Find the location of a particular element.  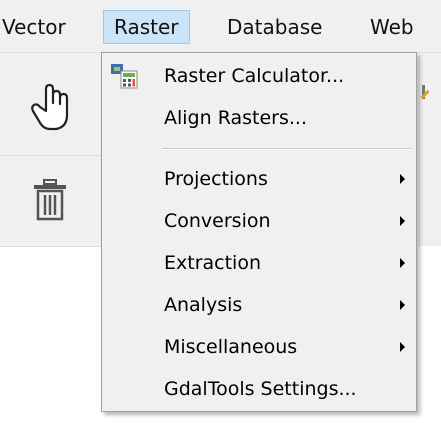

menu-item-extraction: Extraction is located at coordinates (259, 263).